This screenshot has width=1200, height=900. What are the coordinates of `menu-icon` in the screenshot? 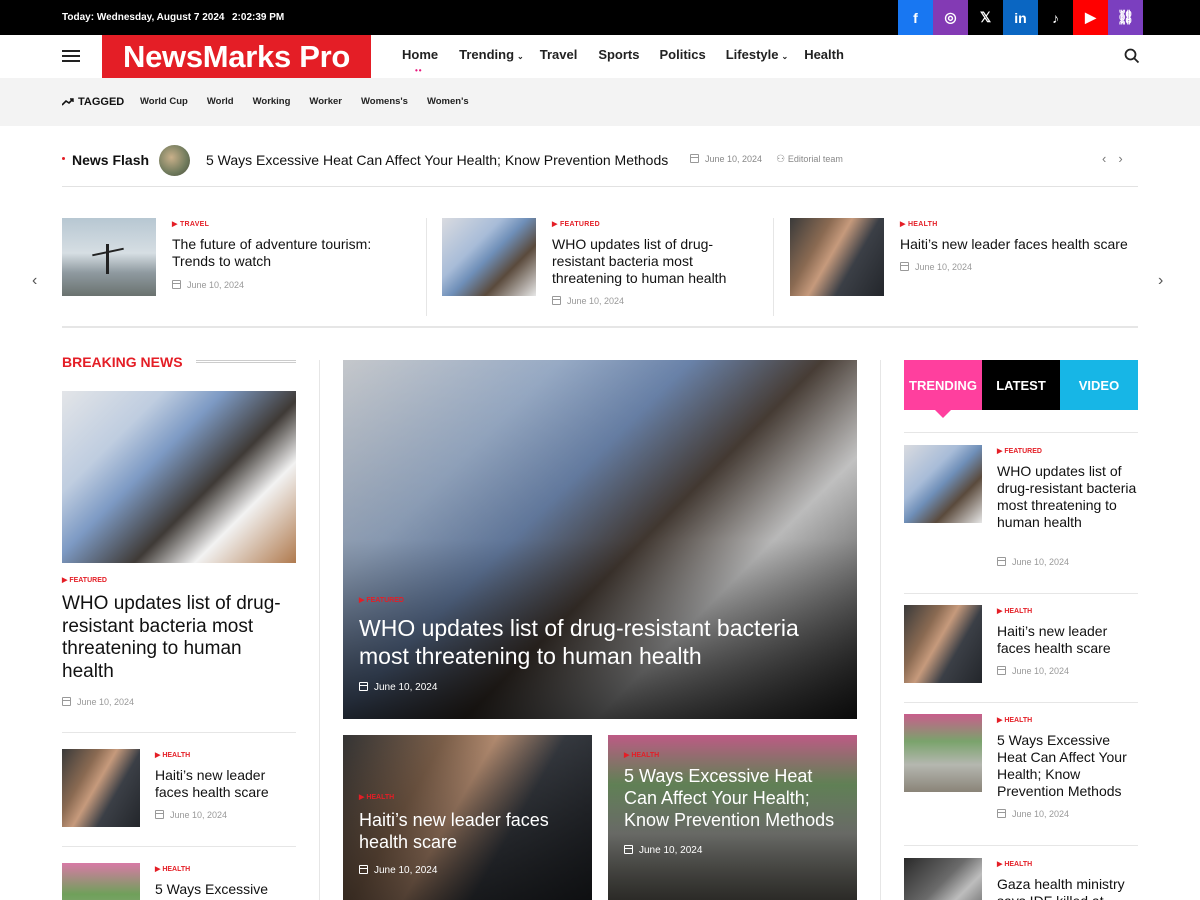 It's located at (71, 56).